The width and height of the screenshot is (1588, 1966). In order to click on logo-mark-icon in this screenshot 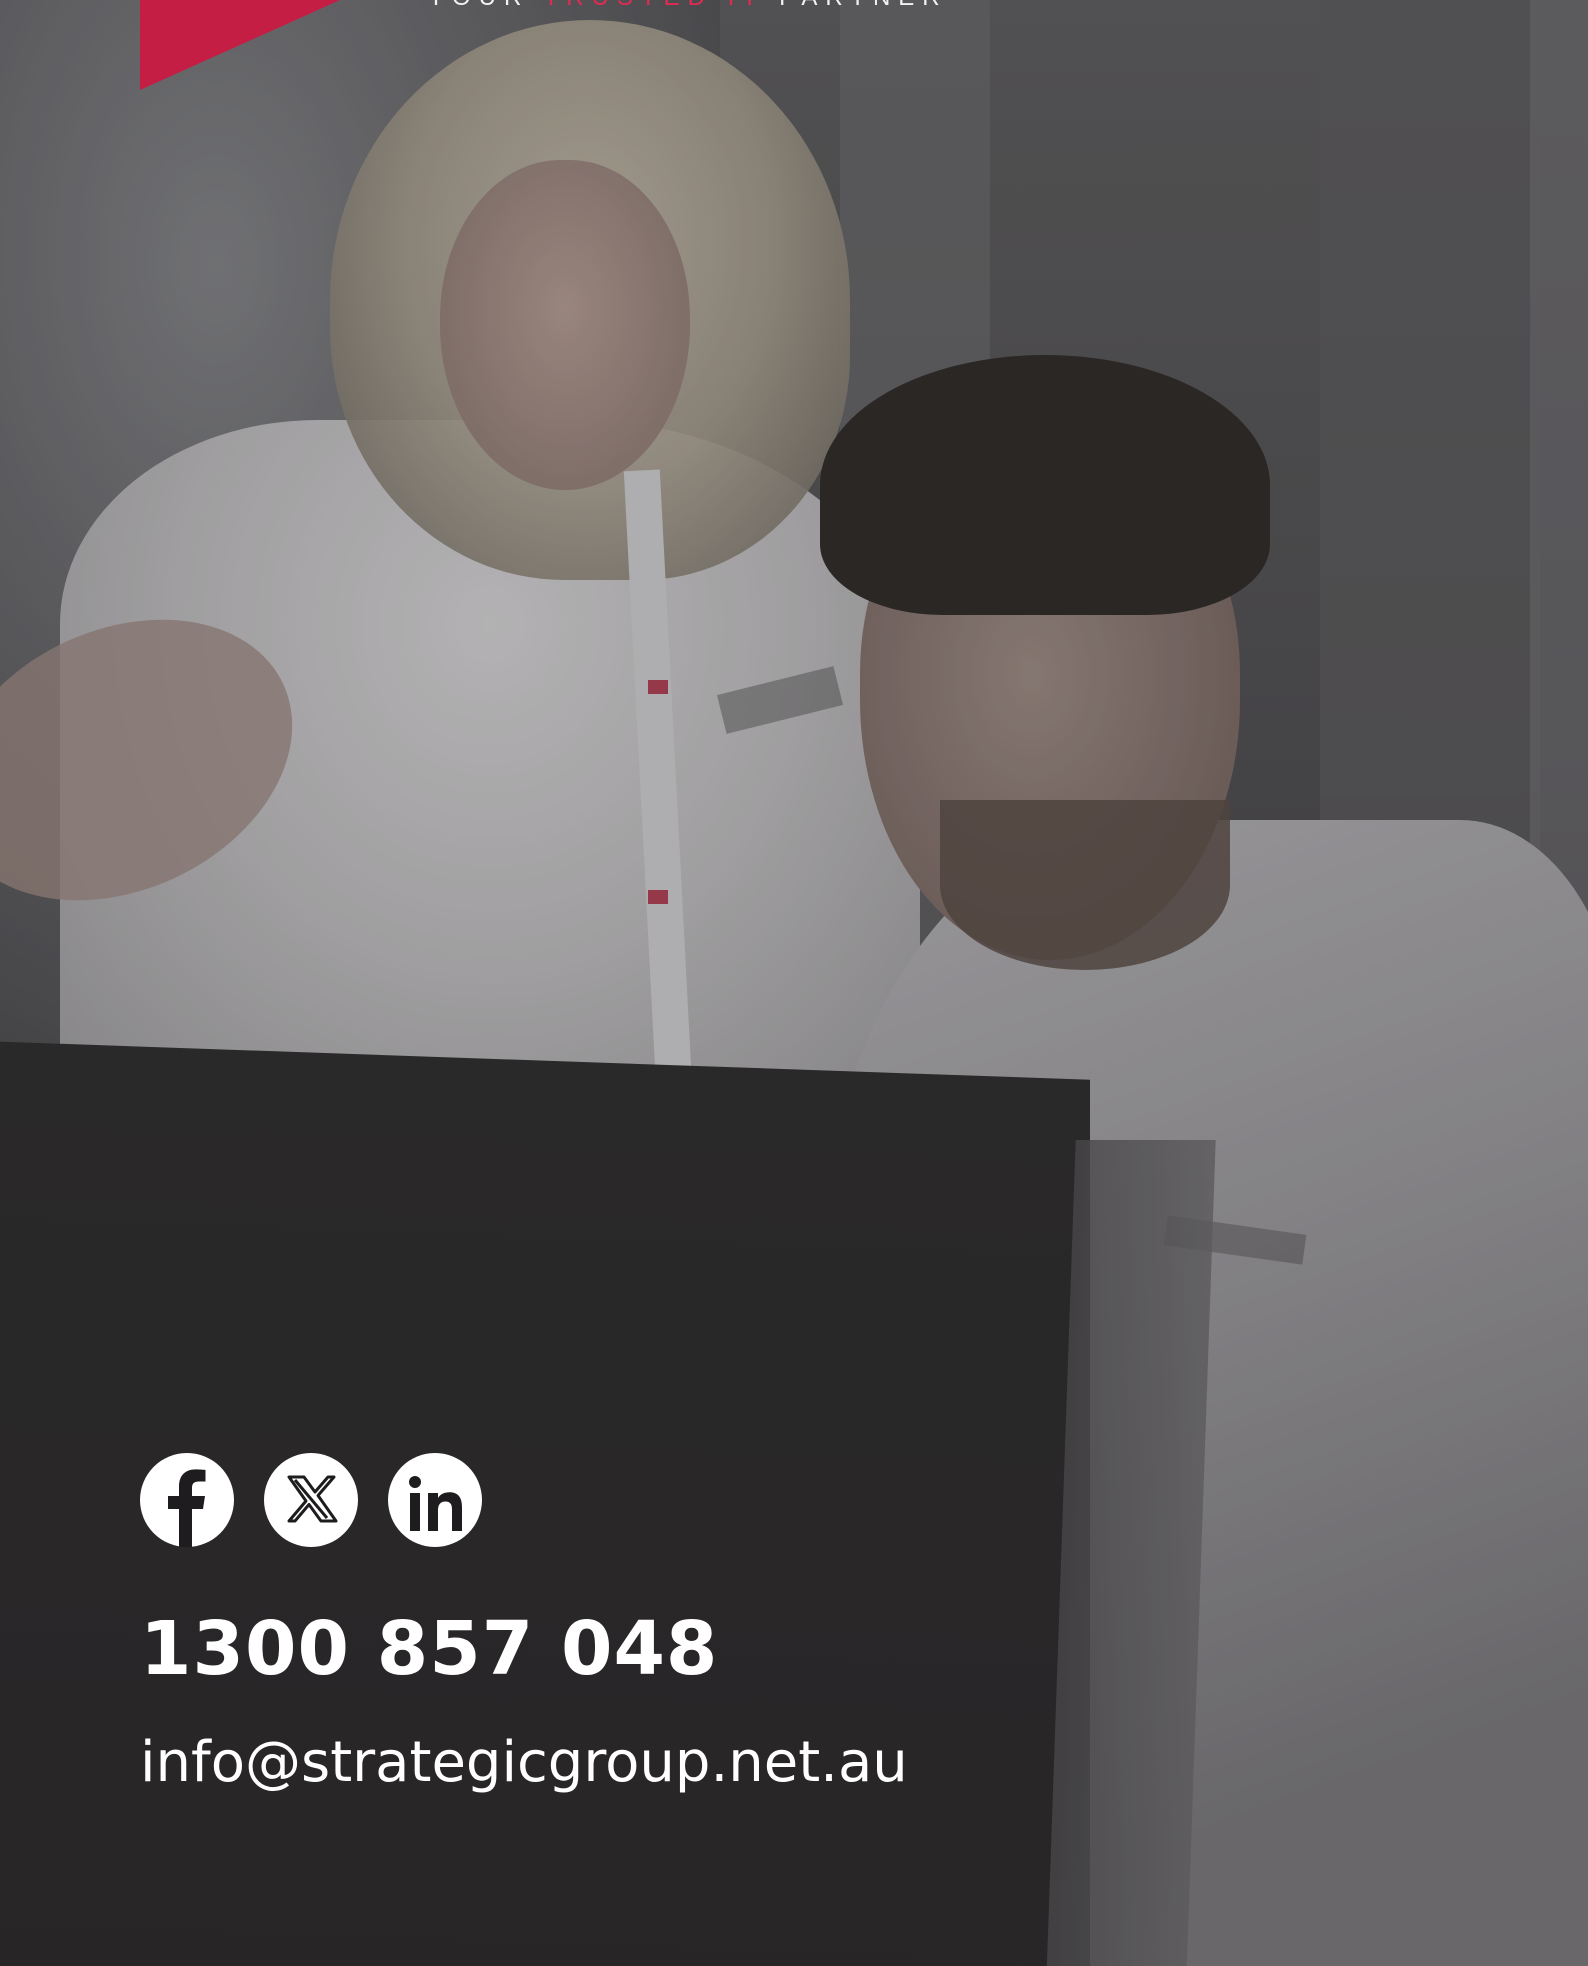, I will do `click(240, 45)`.